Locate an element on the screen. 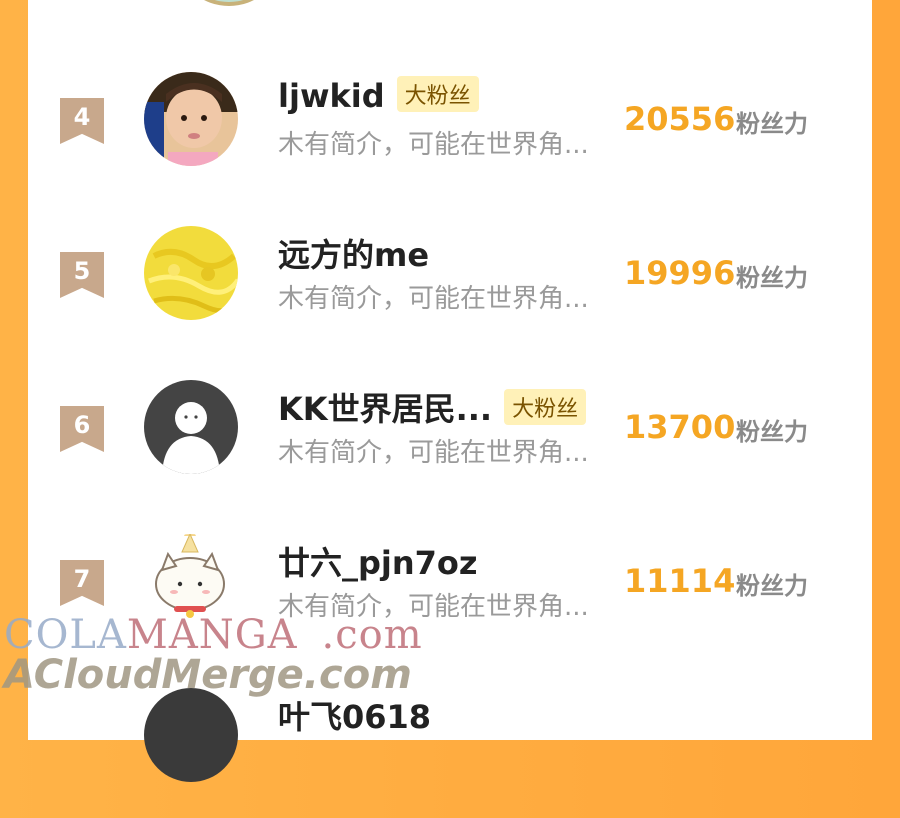 This screenshot has width=900, height=818. user-name: 叶飞0618 is located at coordinates (354, 715).